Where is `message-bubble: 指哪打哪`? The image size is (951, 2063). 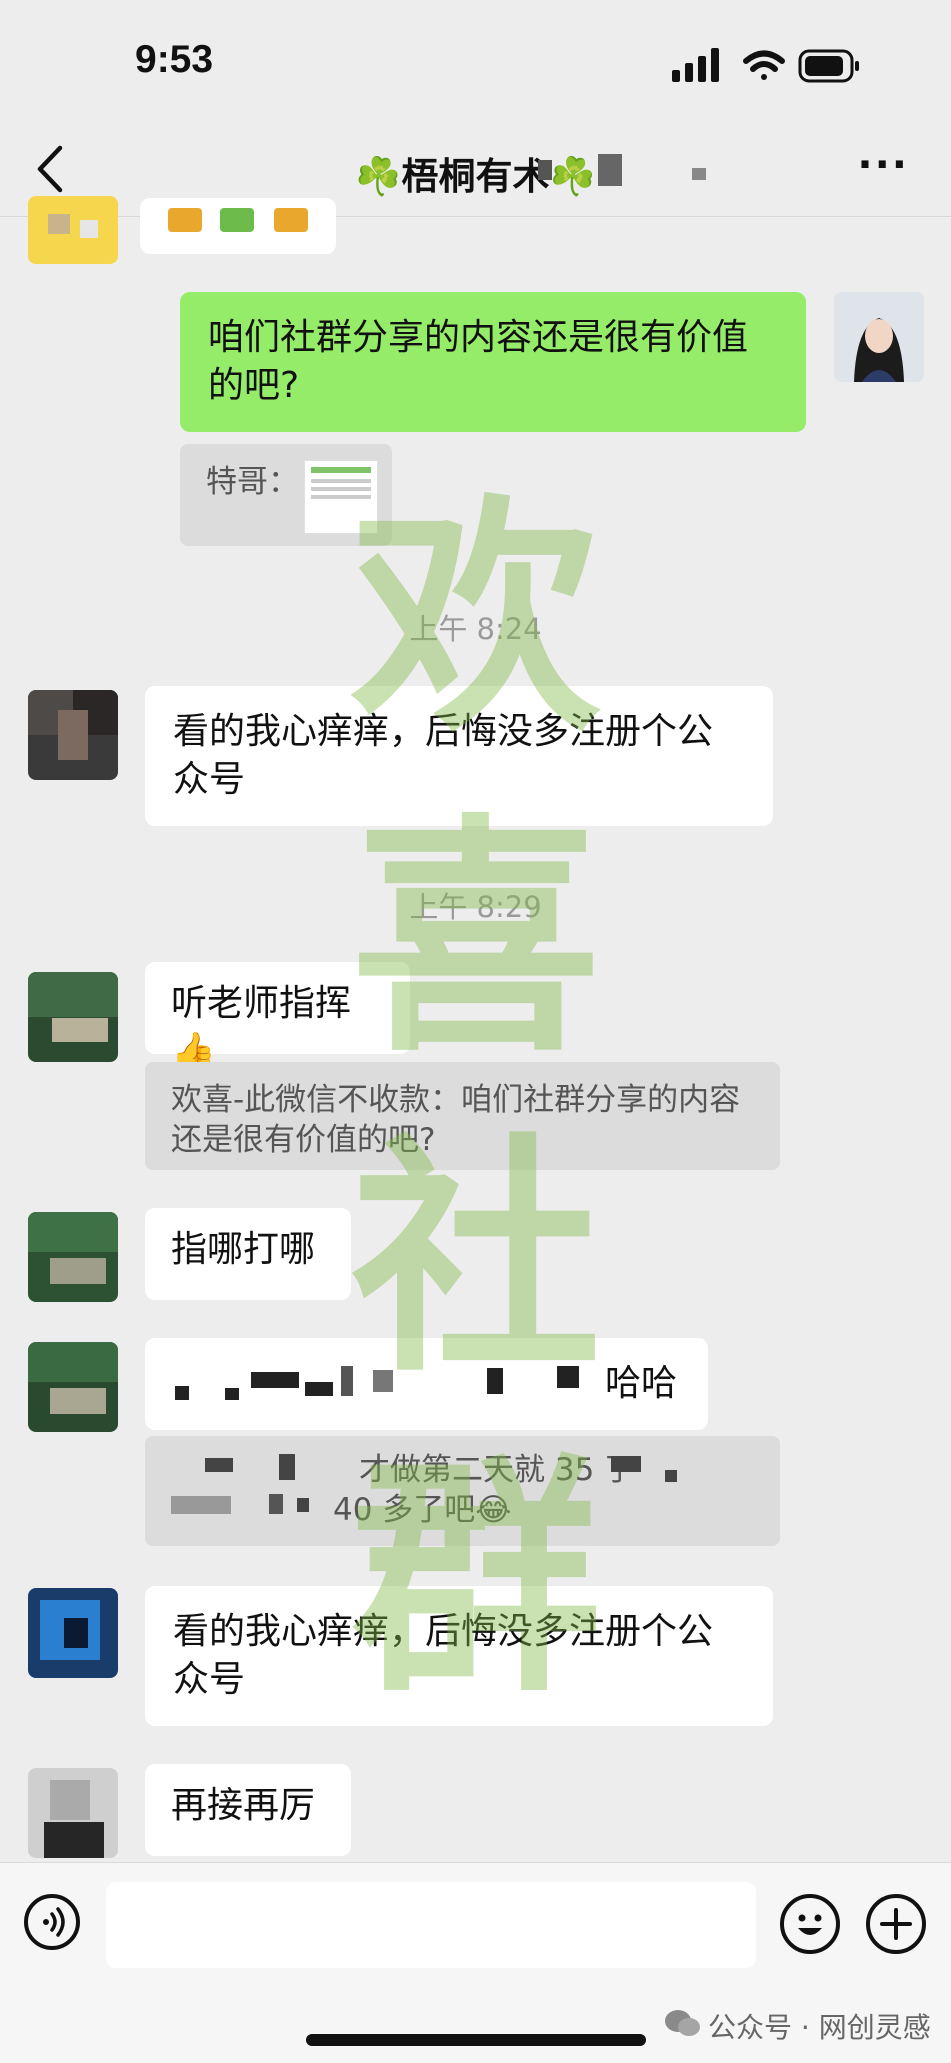
message-bubble: 指哪打哪 is located at coordinates (248, 1254).